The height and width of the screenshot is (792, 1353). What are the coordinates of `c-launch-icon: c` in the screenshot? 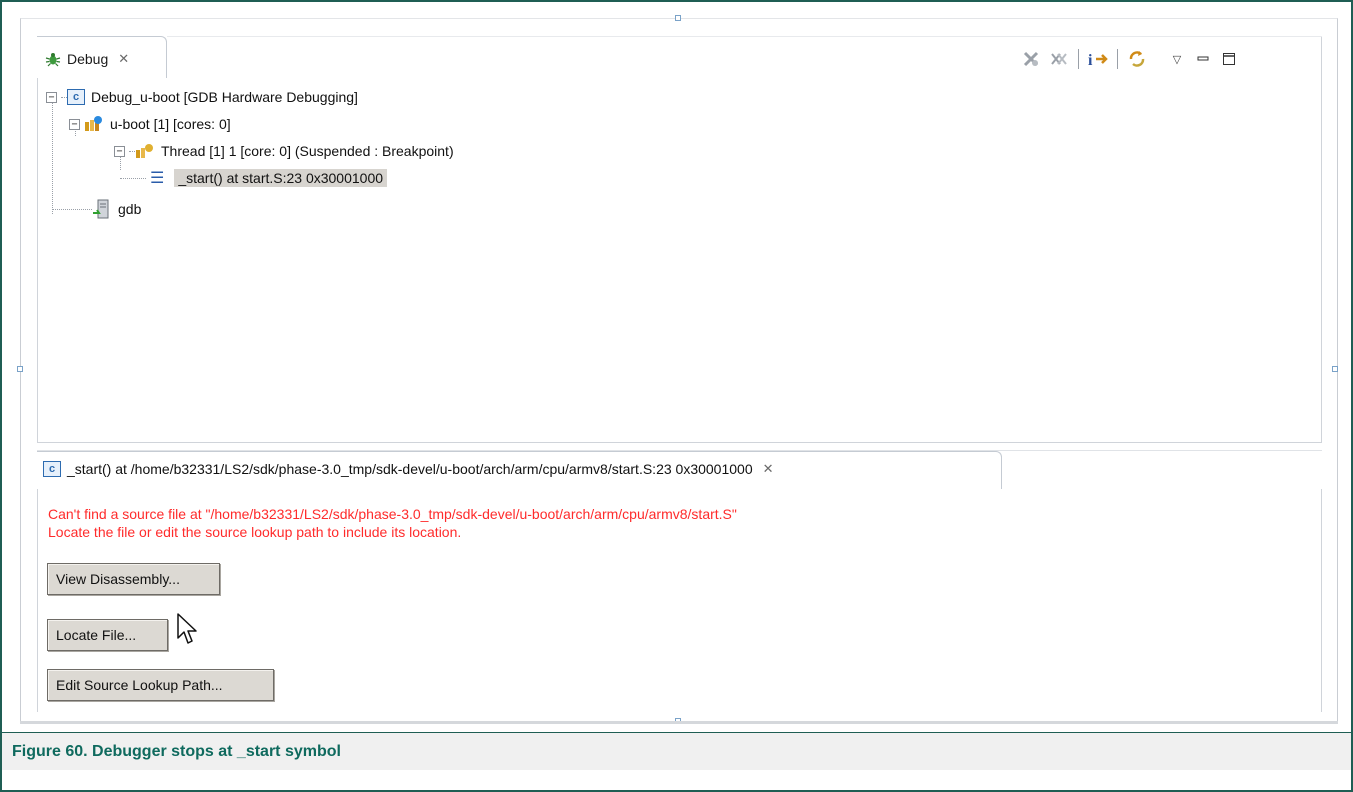 It's located at (76, 97).